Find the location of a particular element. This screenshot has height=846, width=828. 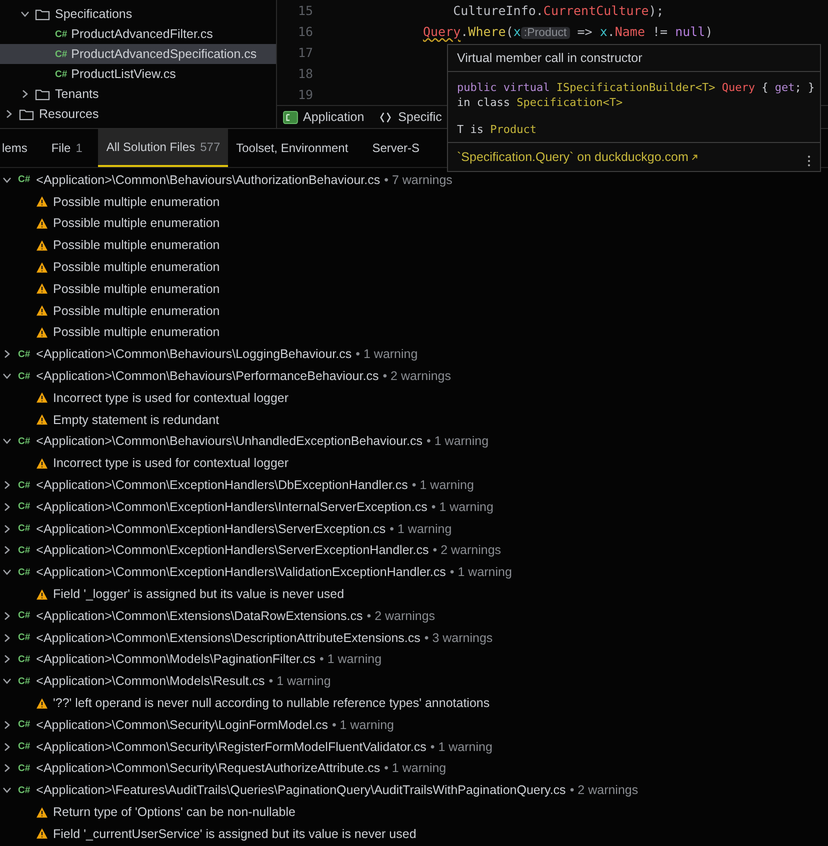

file-row: C# <Application>\Common\Behaviours\PerformanceBehaviour.cs • 2 warnings is located at coordinates (414, 376).